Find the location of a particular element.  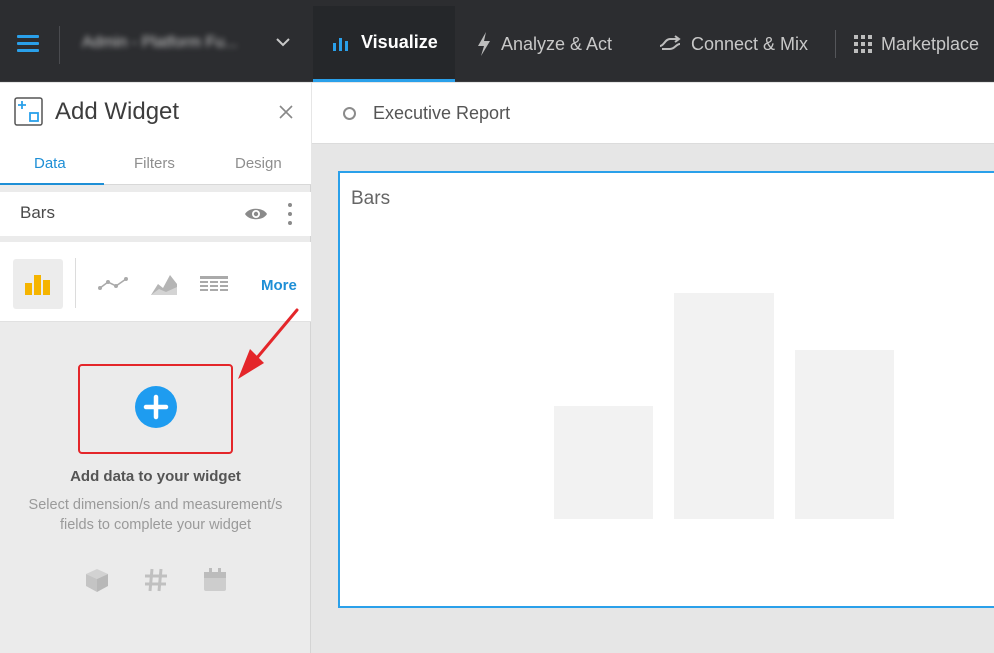

nav-label: Visualize is located at coordinates (399, 42).